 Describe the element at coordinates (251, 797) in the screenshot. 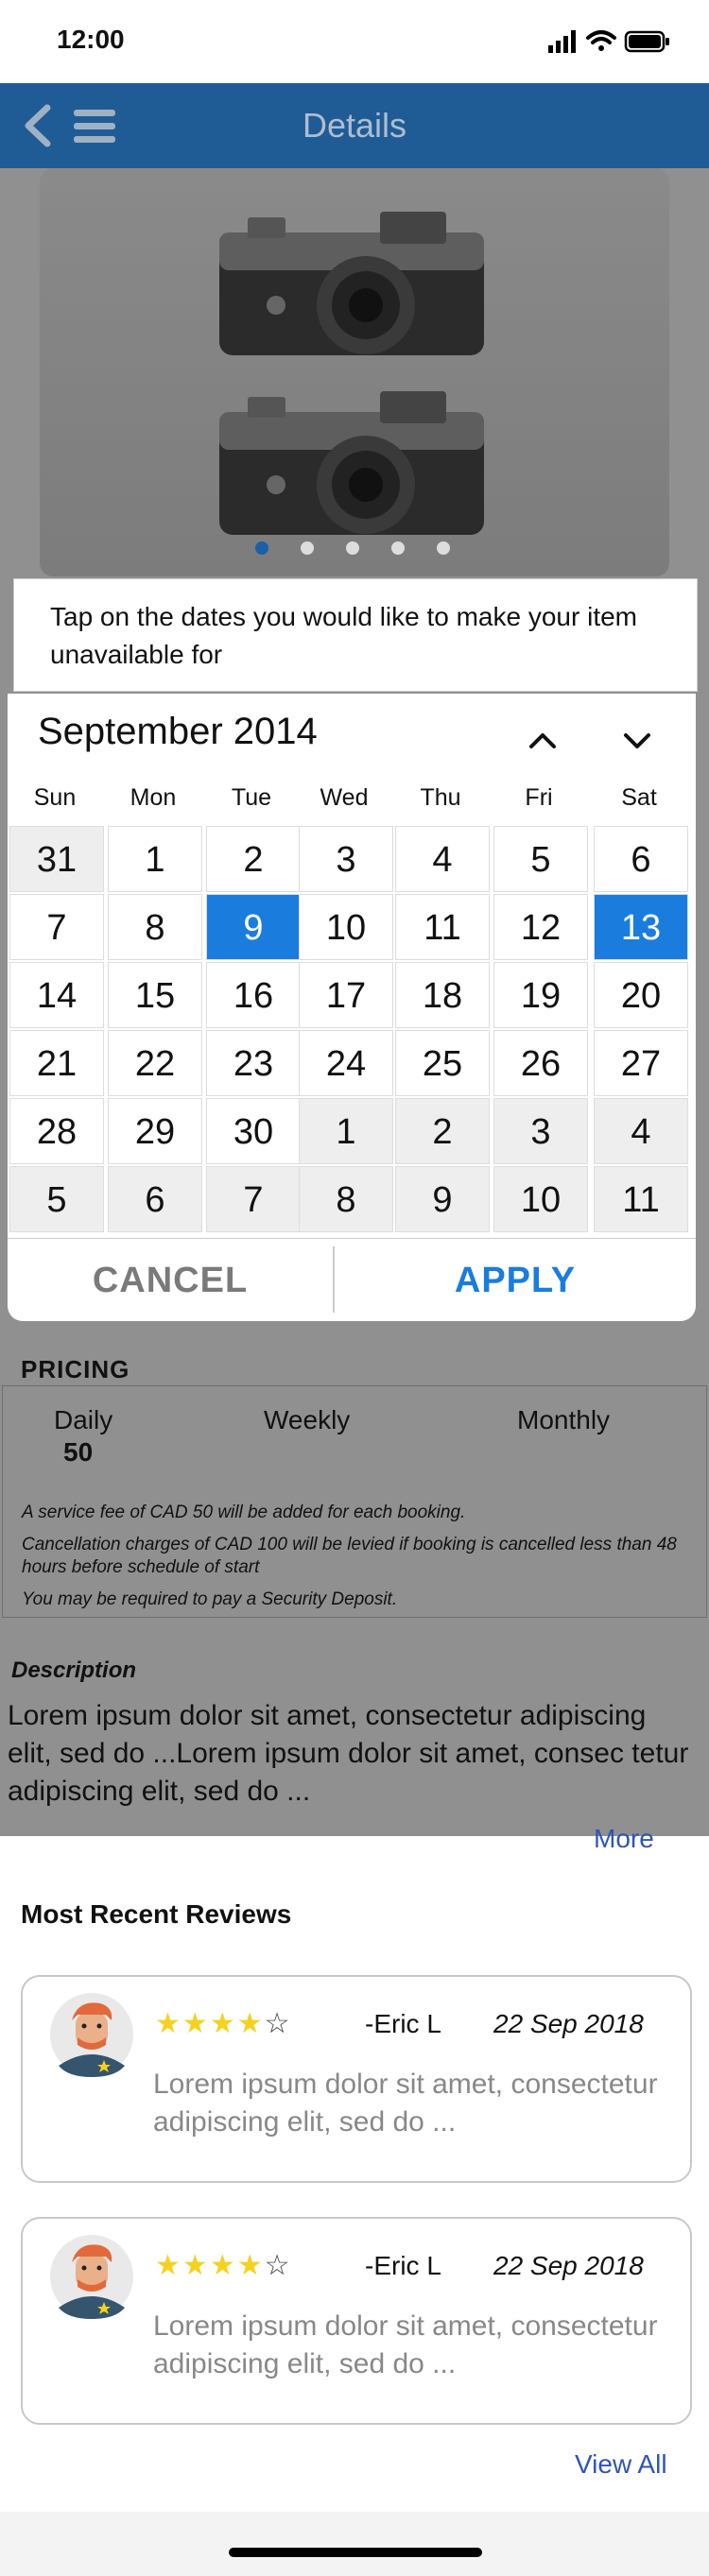

I see `weekday-label: Tue` at that location.